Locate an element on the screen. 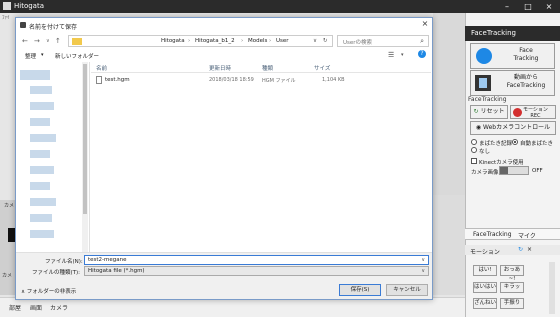  column-size: サイズ is located at coordinates (322, 68).